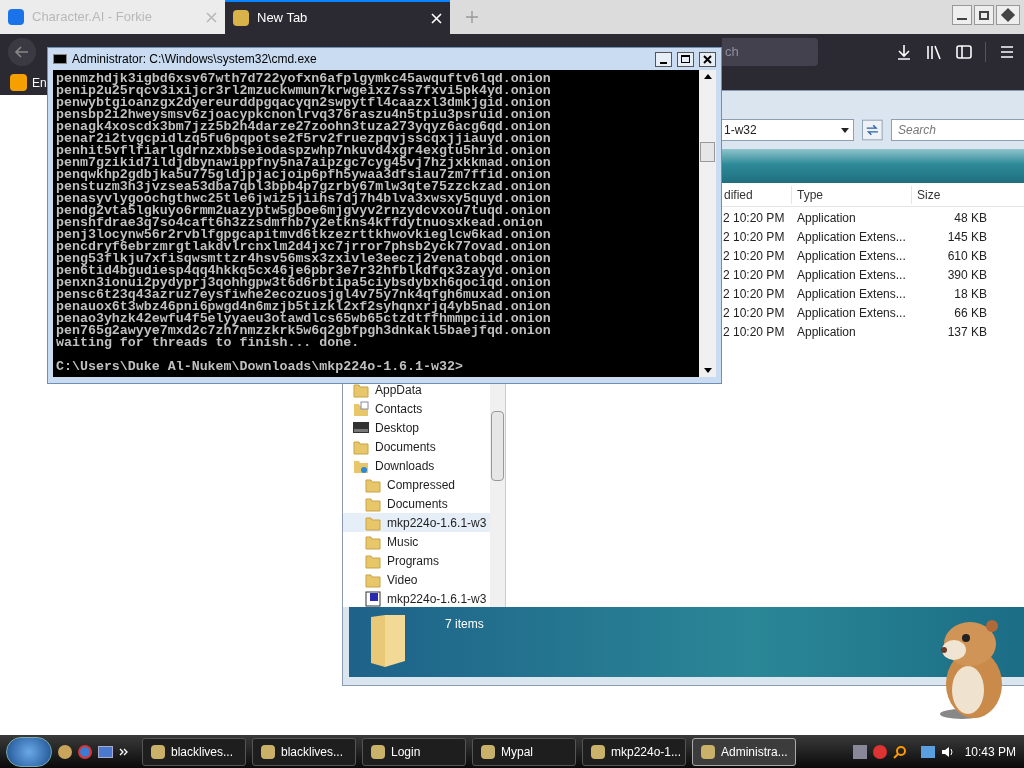  Describe the element at coordinates (304, 211) in the screenshot. I see `console-line: pendg2vta5lgkuyo6rmm2uazyptw5gboe6mjgvyv2rnzydcvxou7tuqd.onion` at that location.